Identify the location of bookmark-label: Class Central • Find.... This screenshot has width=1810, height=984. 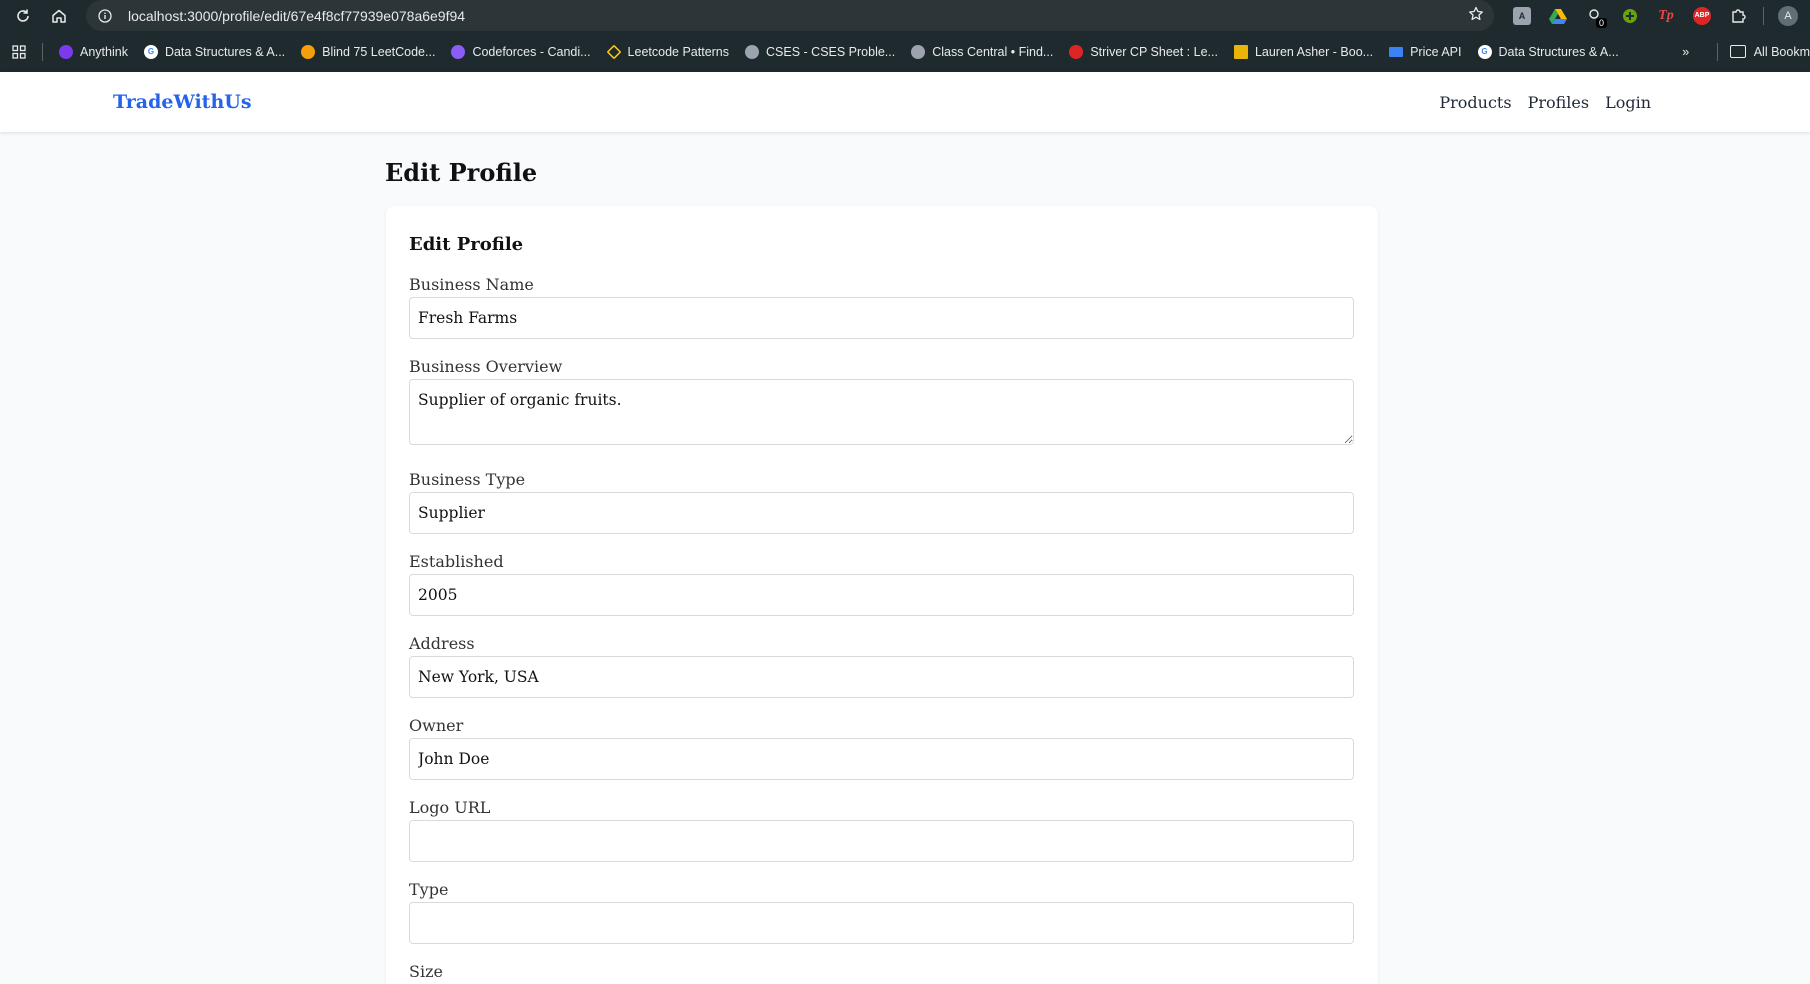
(993, 51).